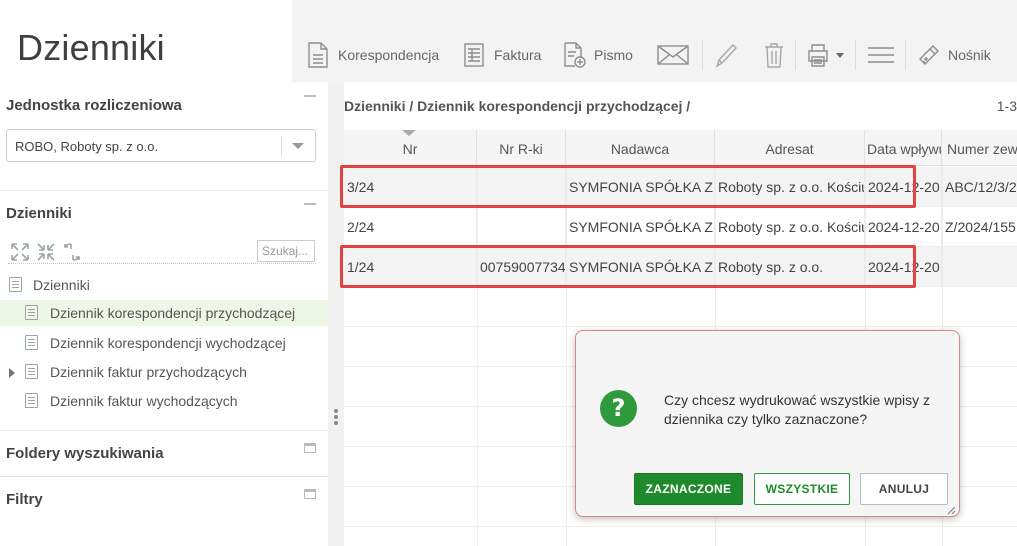 The height and width of the screenshot is (546, 1017). I want to click on cell-external-number: Z/2024/155, so click(980, 227).